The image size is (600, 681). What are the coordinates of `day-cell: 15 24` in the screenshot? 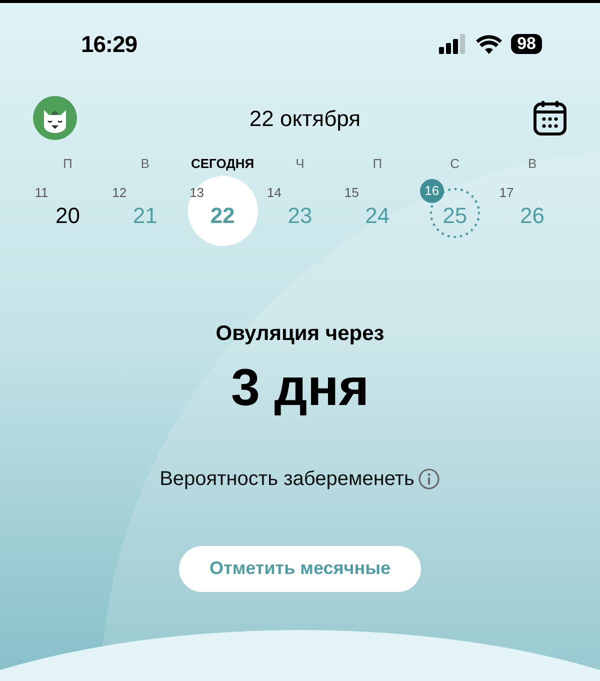 It's located at (377, 211).